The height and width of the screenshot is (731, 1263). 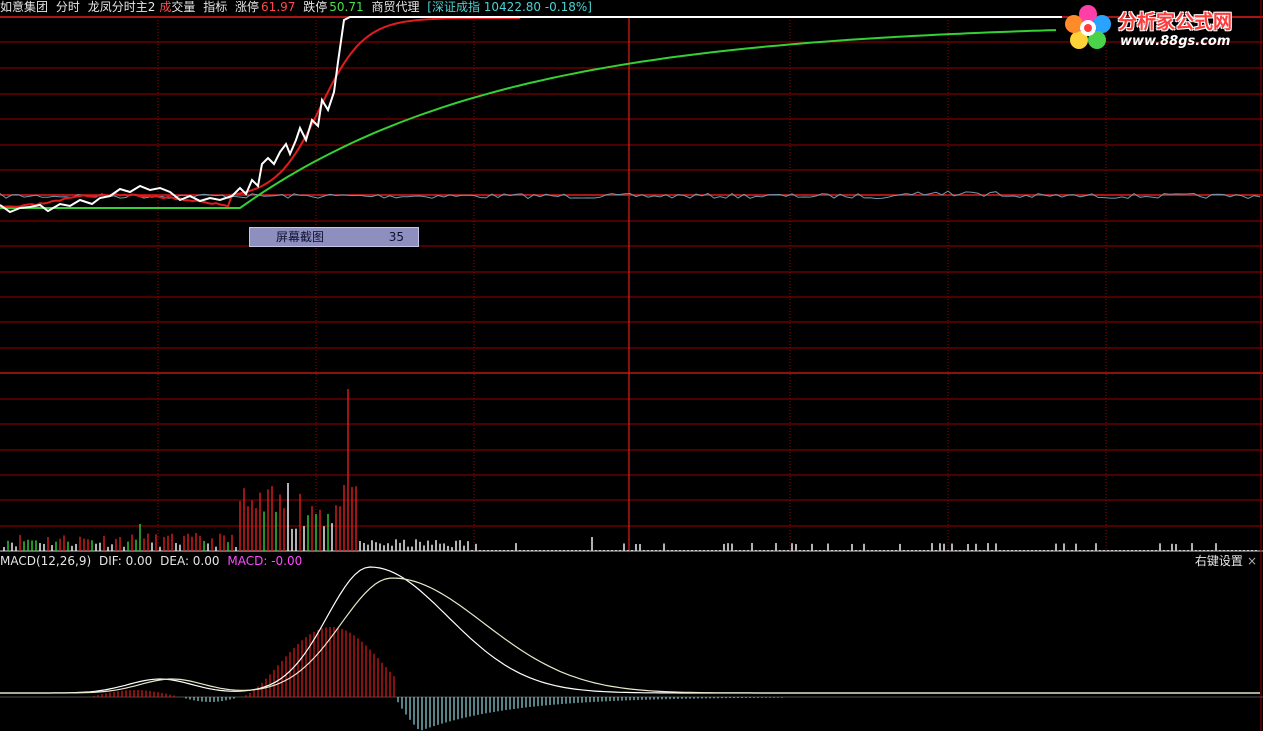 What do you see at coordinates (346, 7) in the screenshot?
I see `limit-down-value: 50.71` at bounding box center [346, 7].